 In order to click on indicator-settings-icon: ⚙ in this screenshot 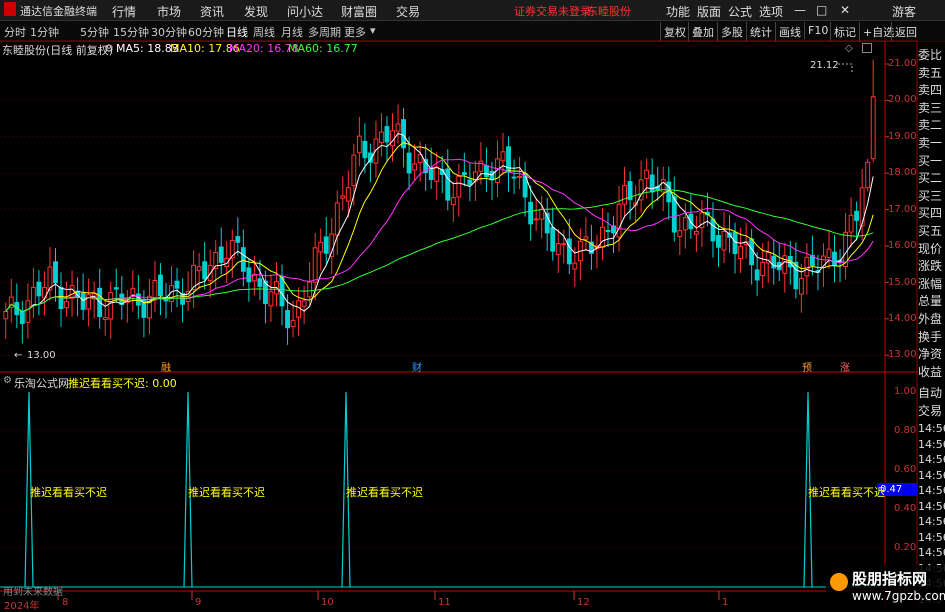, I will do `click(7, 380)`.